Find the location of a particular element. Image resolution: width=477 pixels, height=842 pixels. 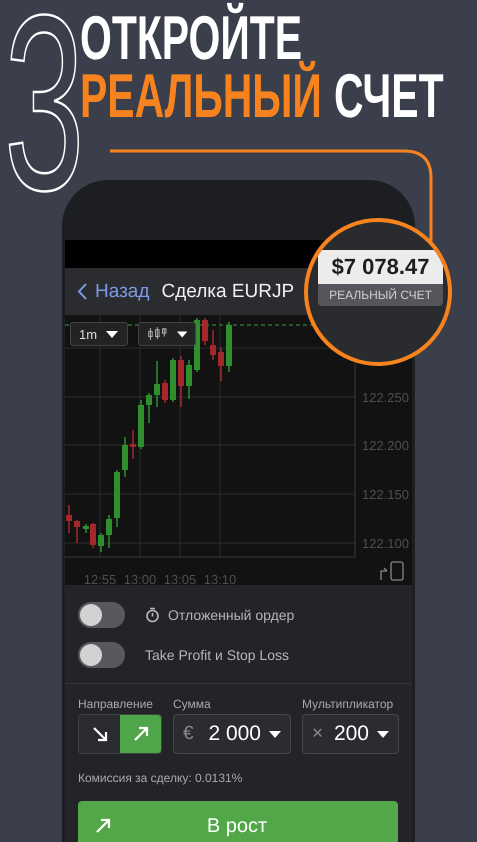

price-label: 122.200 is located at coordinates (385, 445).